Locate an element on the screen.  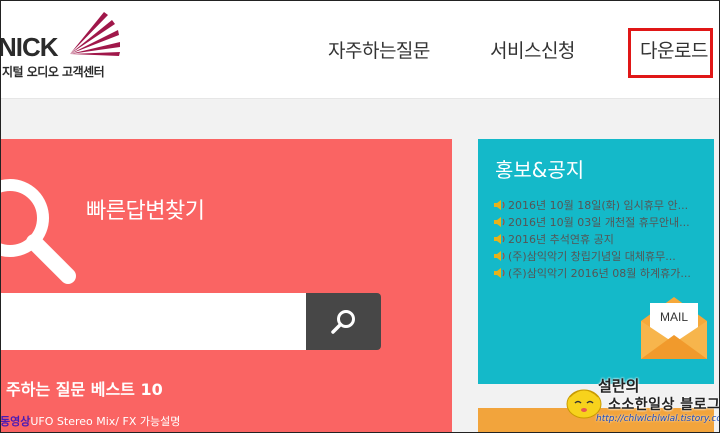
nav-faq: 자주하는질문 is located at coordinates (379, 49).